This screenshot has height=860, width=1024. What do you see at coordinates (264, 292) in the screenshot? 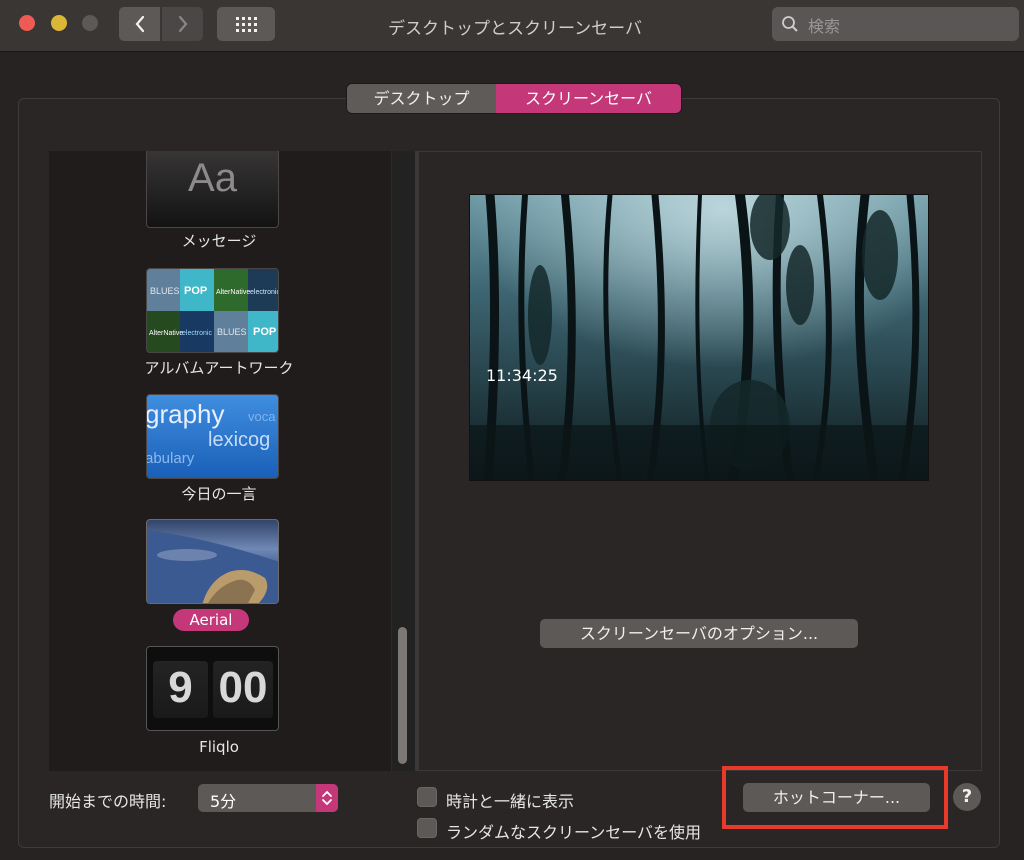
I see `album-tile-4: electronic` at bounding box center [264, 292].